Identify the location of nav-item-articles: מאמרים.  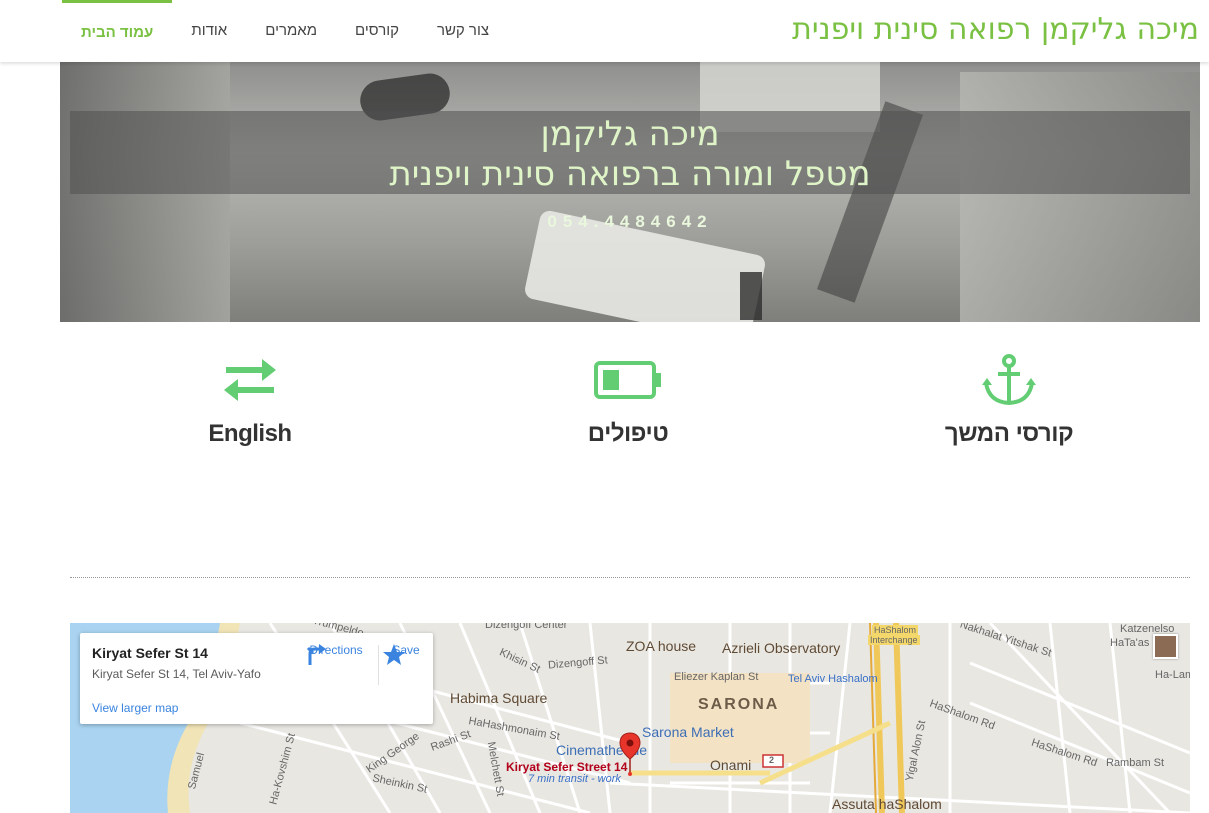
(291, 31).